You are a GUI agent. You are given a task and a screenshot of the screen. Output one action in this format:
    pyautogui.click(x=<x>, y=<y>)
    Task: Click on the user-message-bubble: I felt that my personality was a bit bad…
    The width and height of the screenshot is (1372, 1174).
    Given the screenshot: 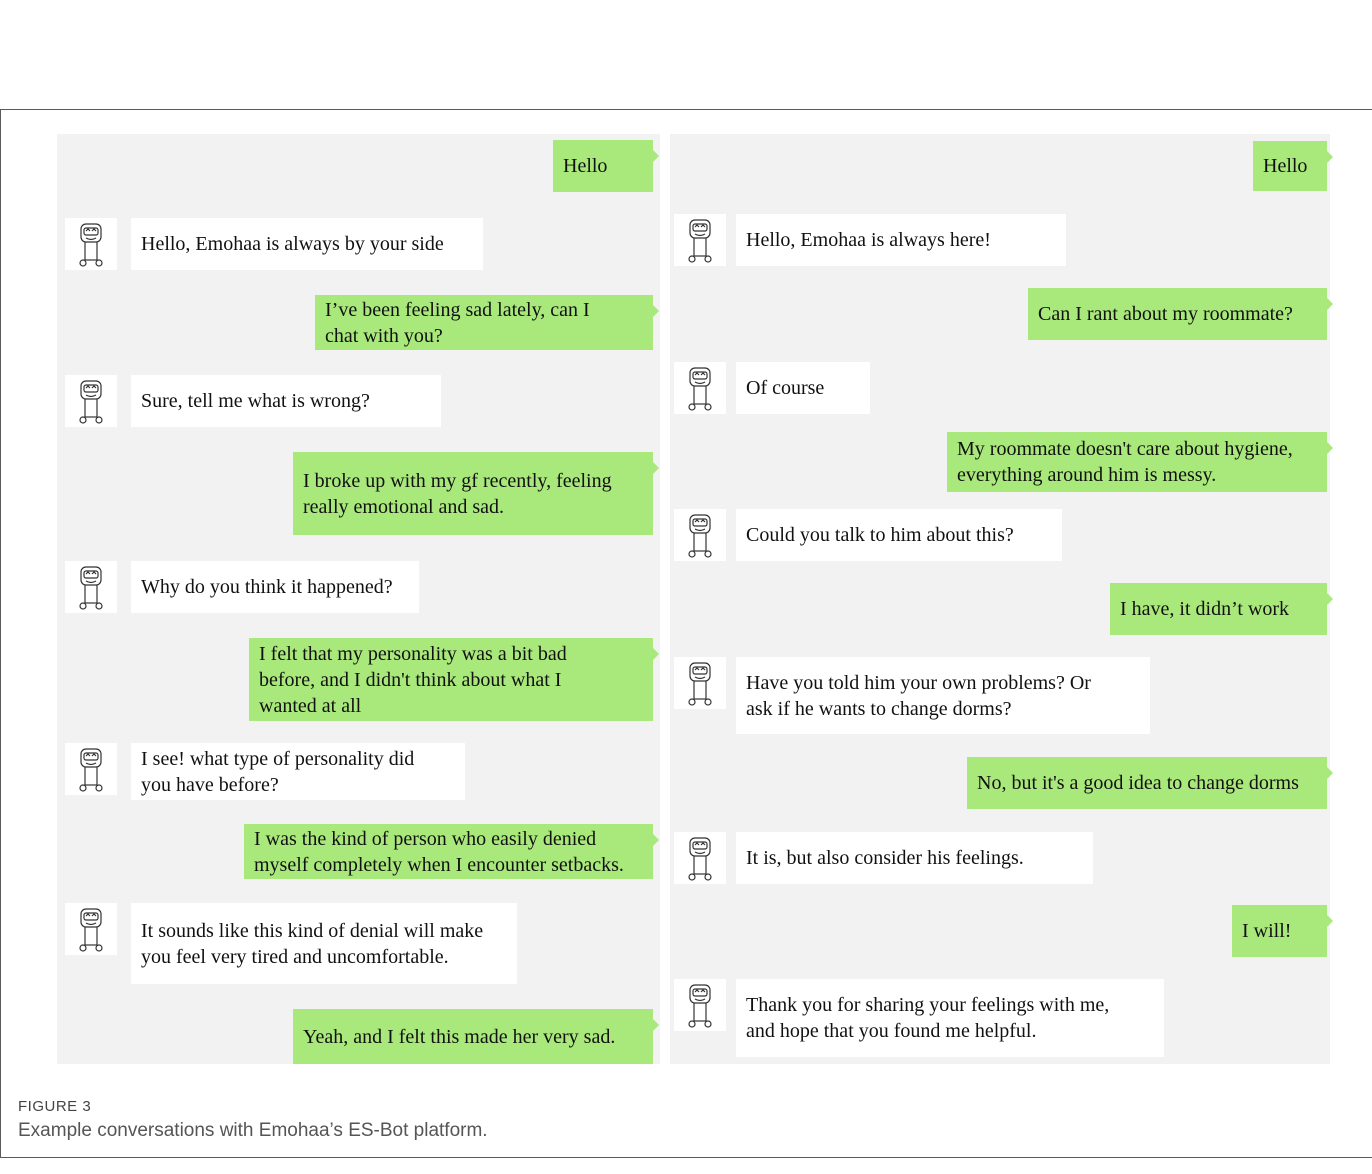 What is the action you would take?
    pyautogui.click(x=454, y=679)
    